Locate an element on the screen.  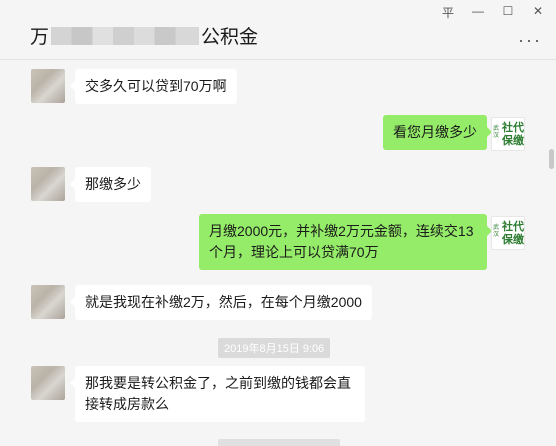
chat-header: 万 公积金 平 — ☐ ✕ ··· is located at coordinates (278, 30).